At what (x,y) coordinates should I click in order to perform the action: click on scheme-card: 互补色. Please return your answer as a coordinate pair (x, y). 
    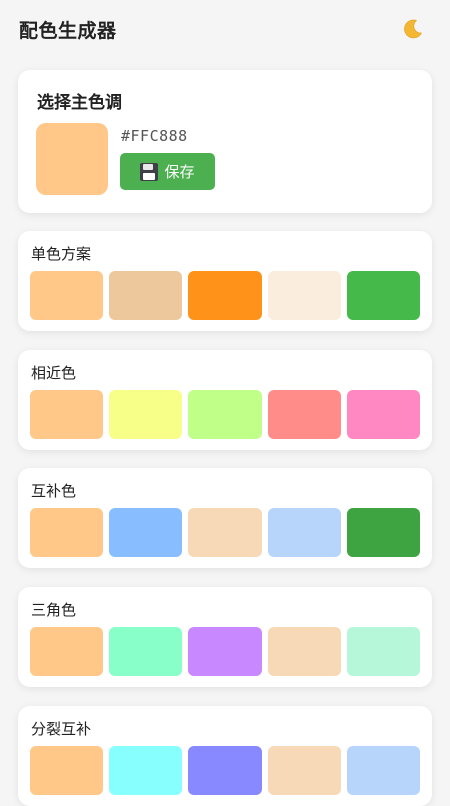
    Looking at the image, I should click on (225, 518).